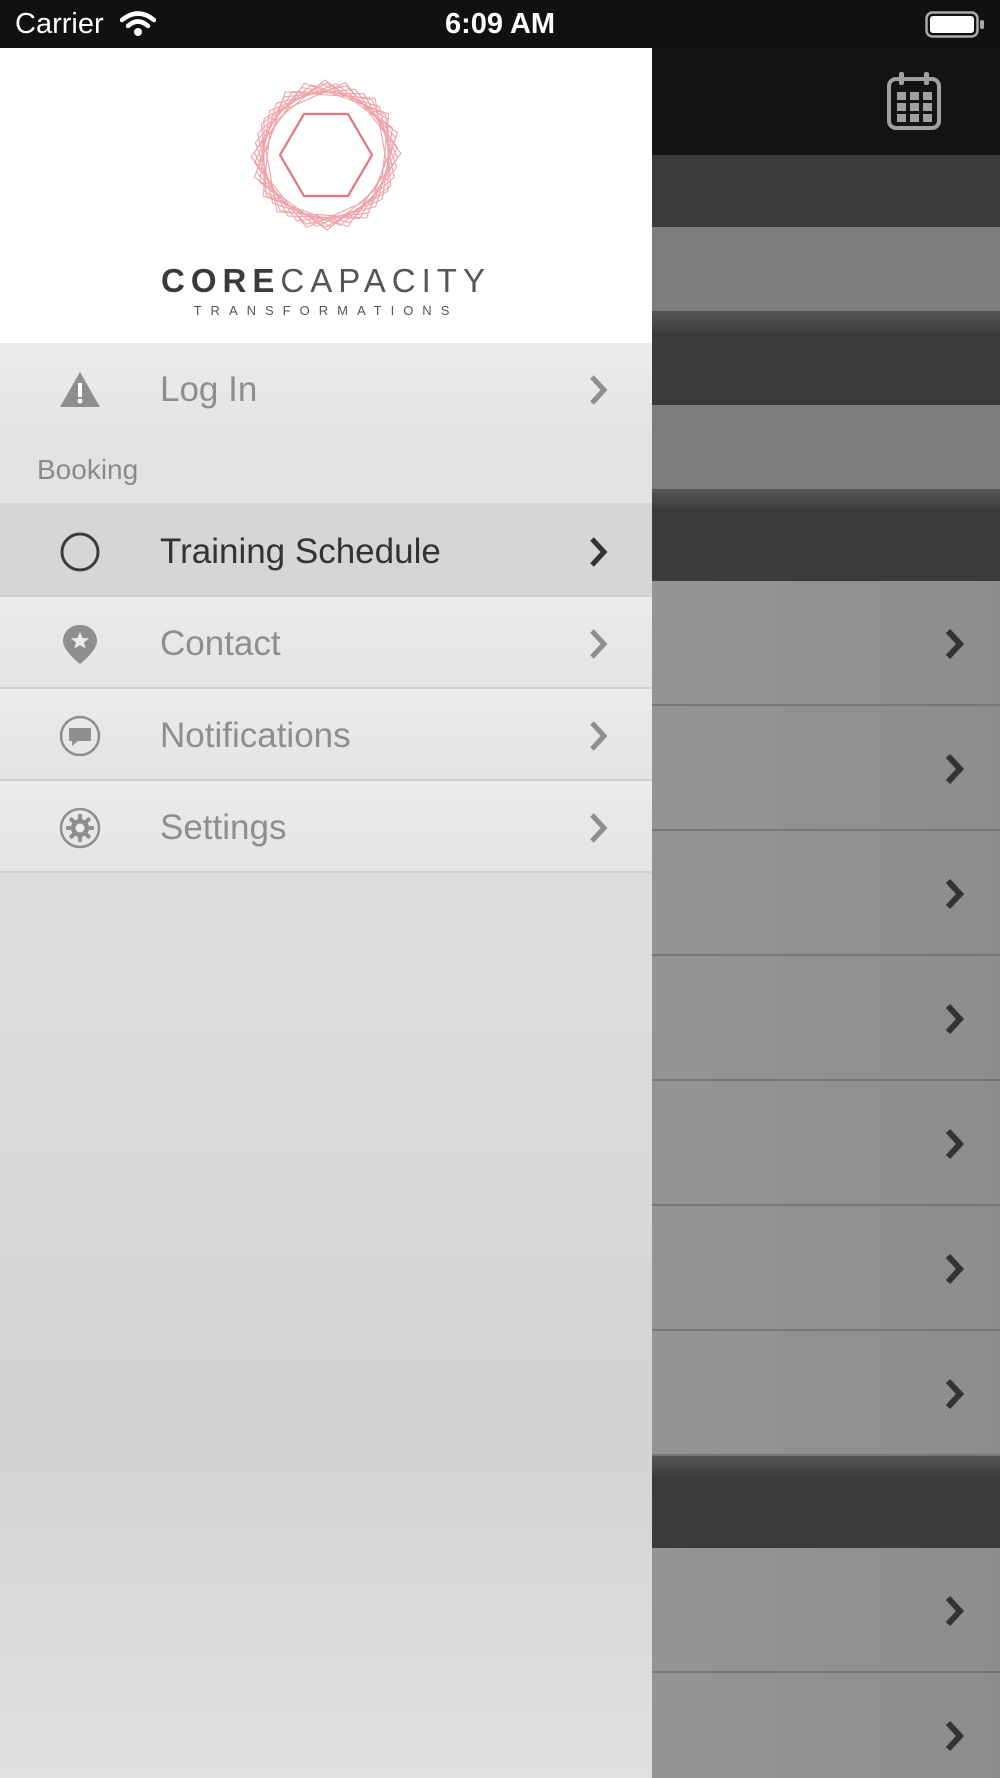 Image resolution: width=1000 pixels, height=1778 pixels. What do you see at coordinates (326, 827) in the screenshot?
I see `menu-item-settings: Settings` at bounding box center [326, 827].